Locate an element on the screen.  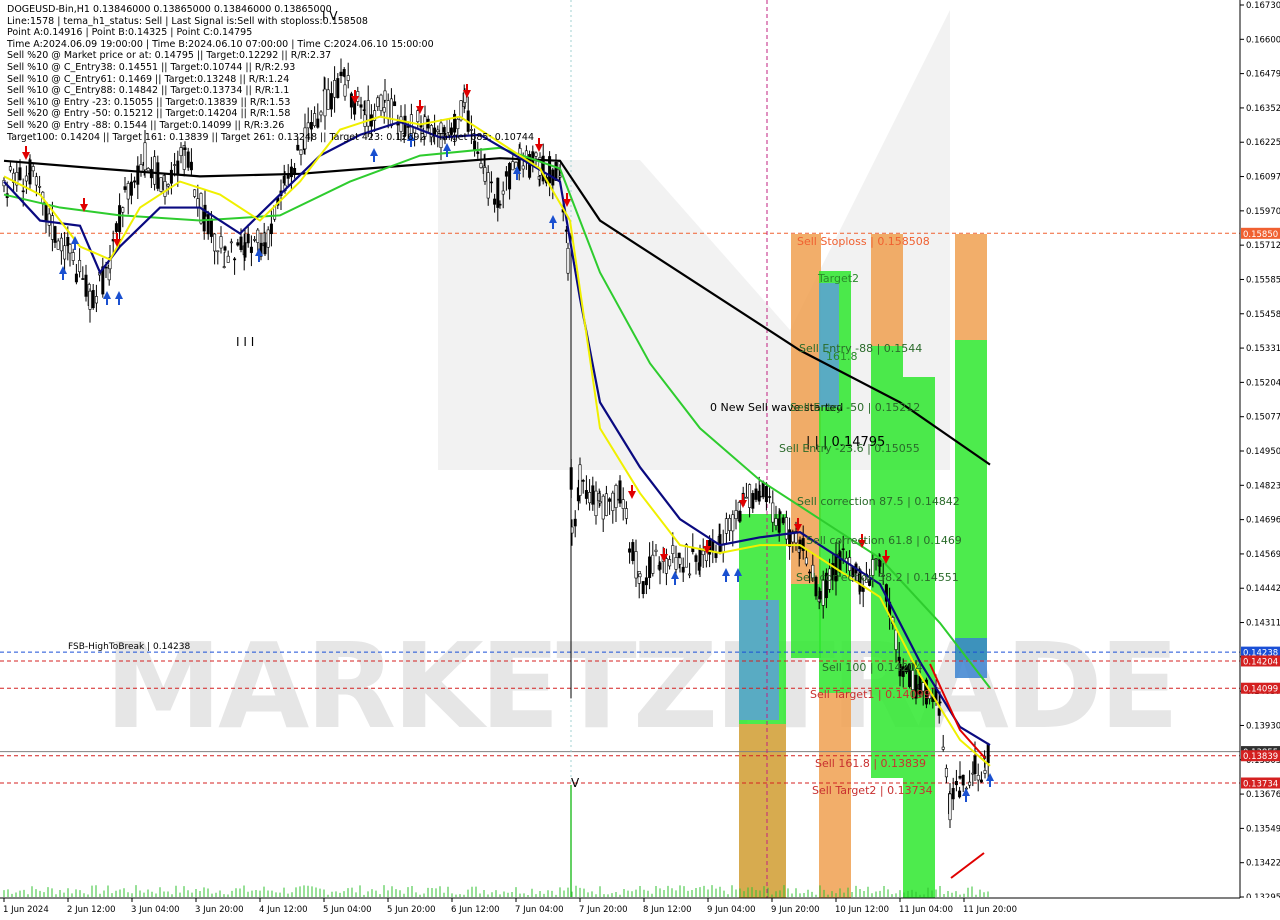
time-tick-label: 6 Jun 12:00 is located at coordinates (475, 910).